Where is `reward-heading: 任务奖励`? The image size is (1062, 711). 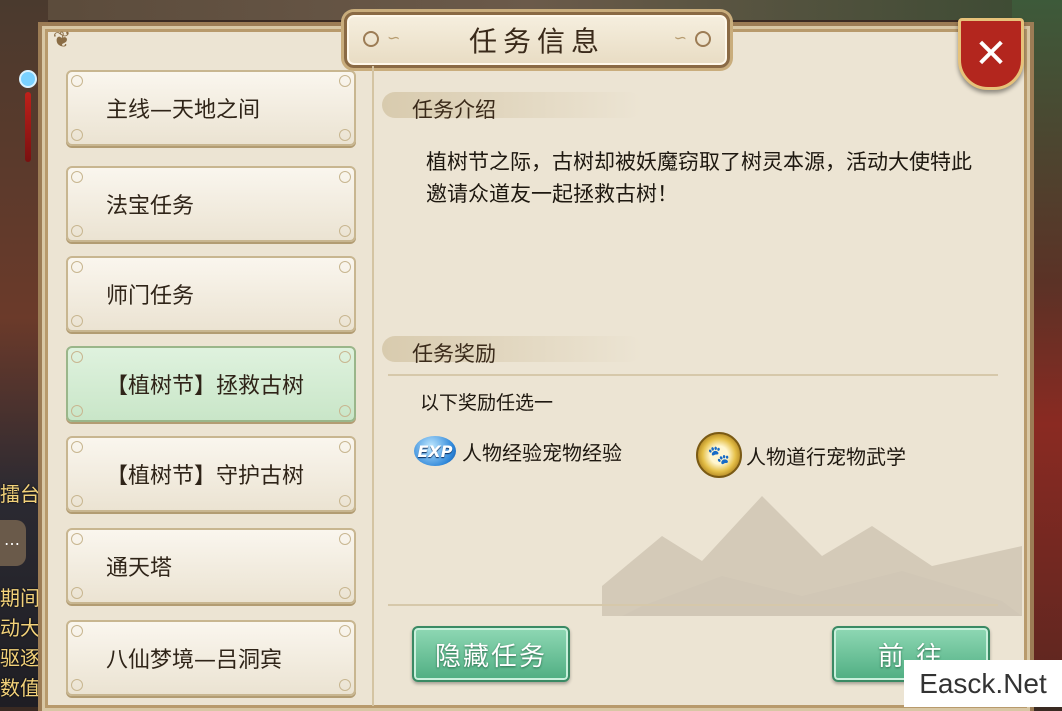
reward-heading: 任务奖励 is located at coordinates (454, 354).